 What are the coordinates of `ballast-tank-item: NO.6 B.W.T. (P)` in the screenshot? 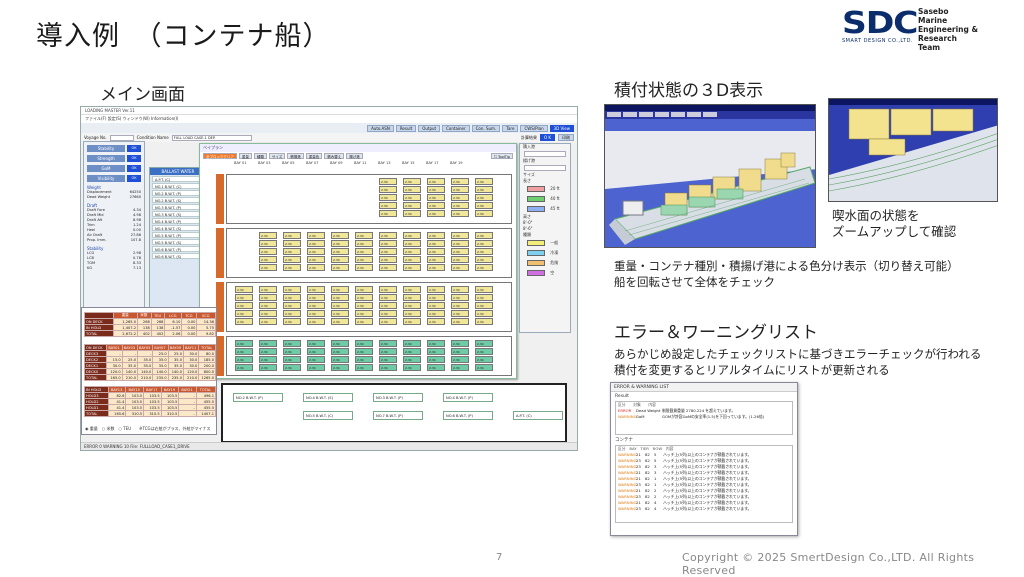 It's located at (178, 249).